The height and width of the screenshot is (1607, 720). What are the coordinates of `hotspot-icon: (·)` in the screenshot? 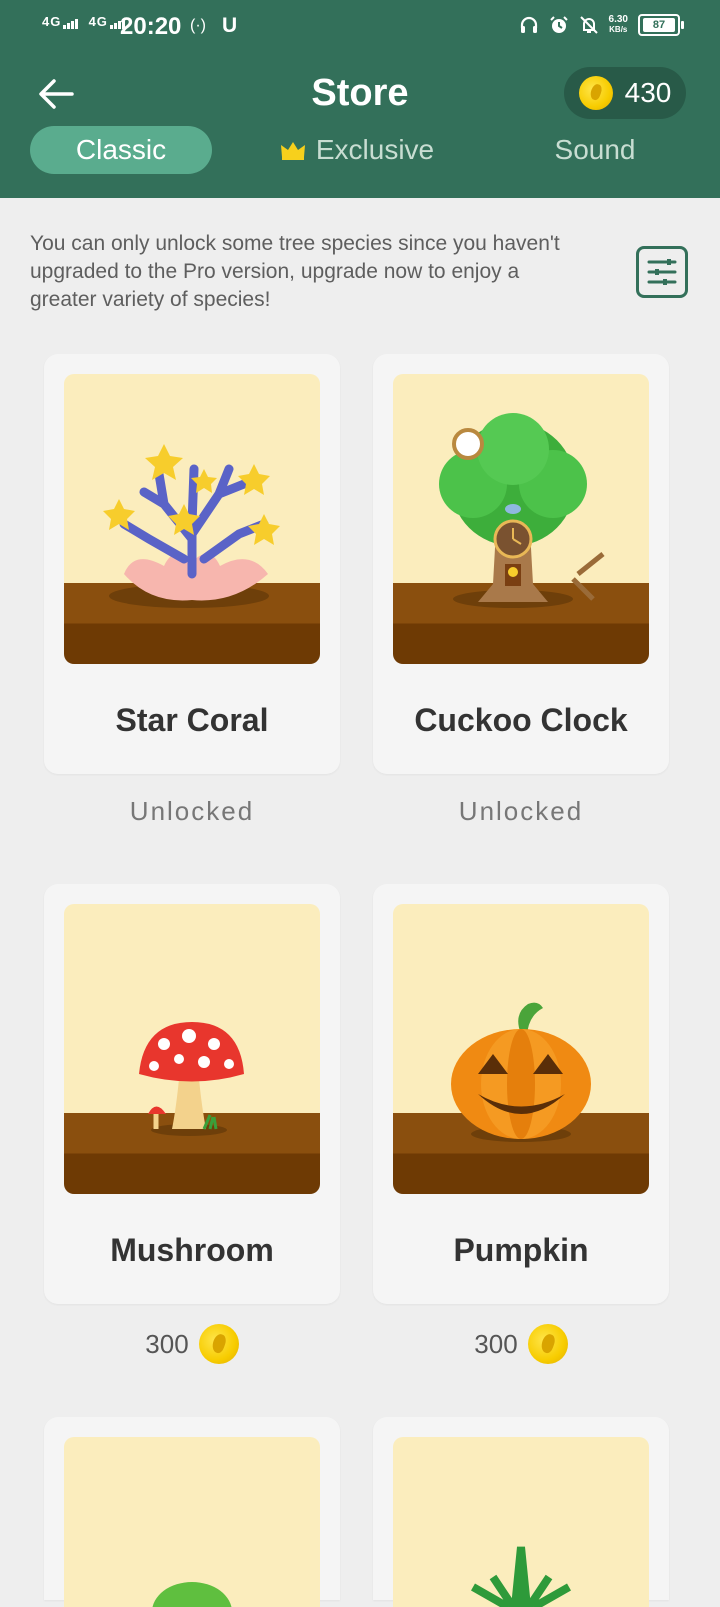 It's located at (198, 25).